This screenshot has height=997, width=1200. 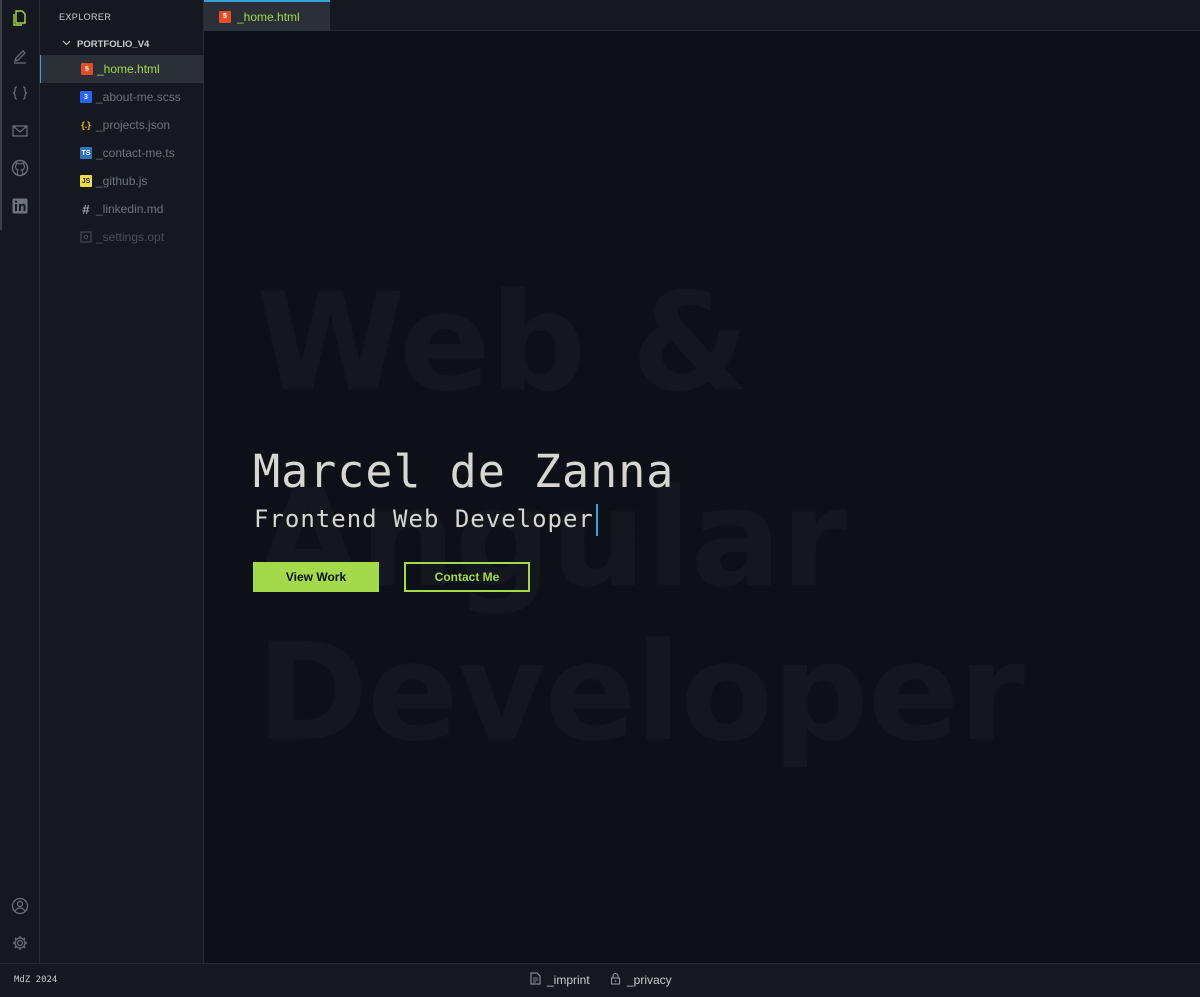 What do you see at coordinates (20, 56) in the screenshot?
I see `pencil-icon` at bounding box center [20, 56].